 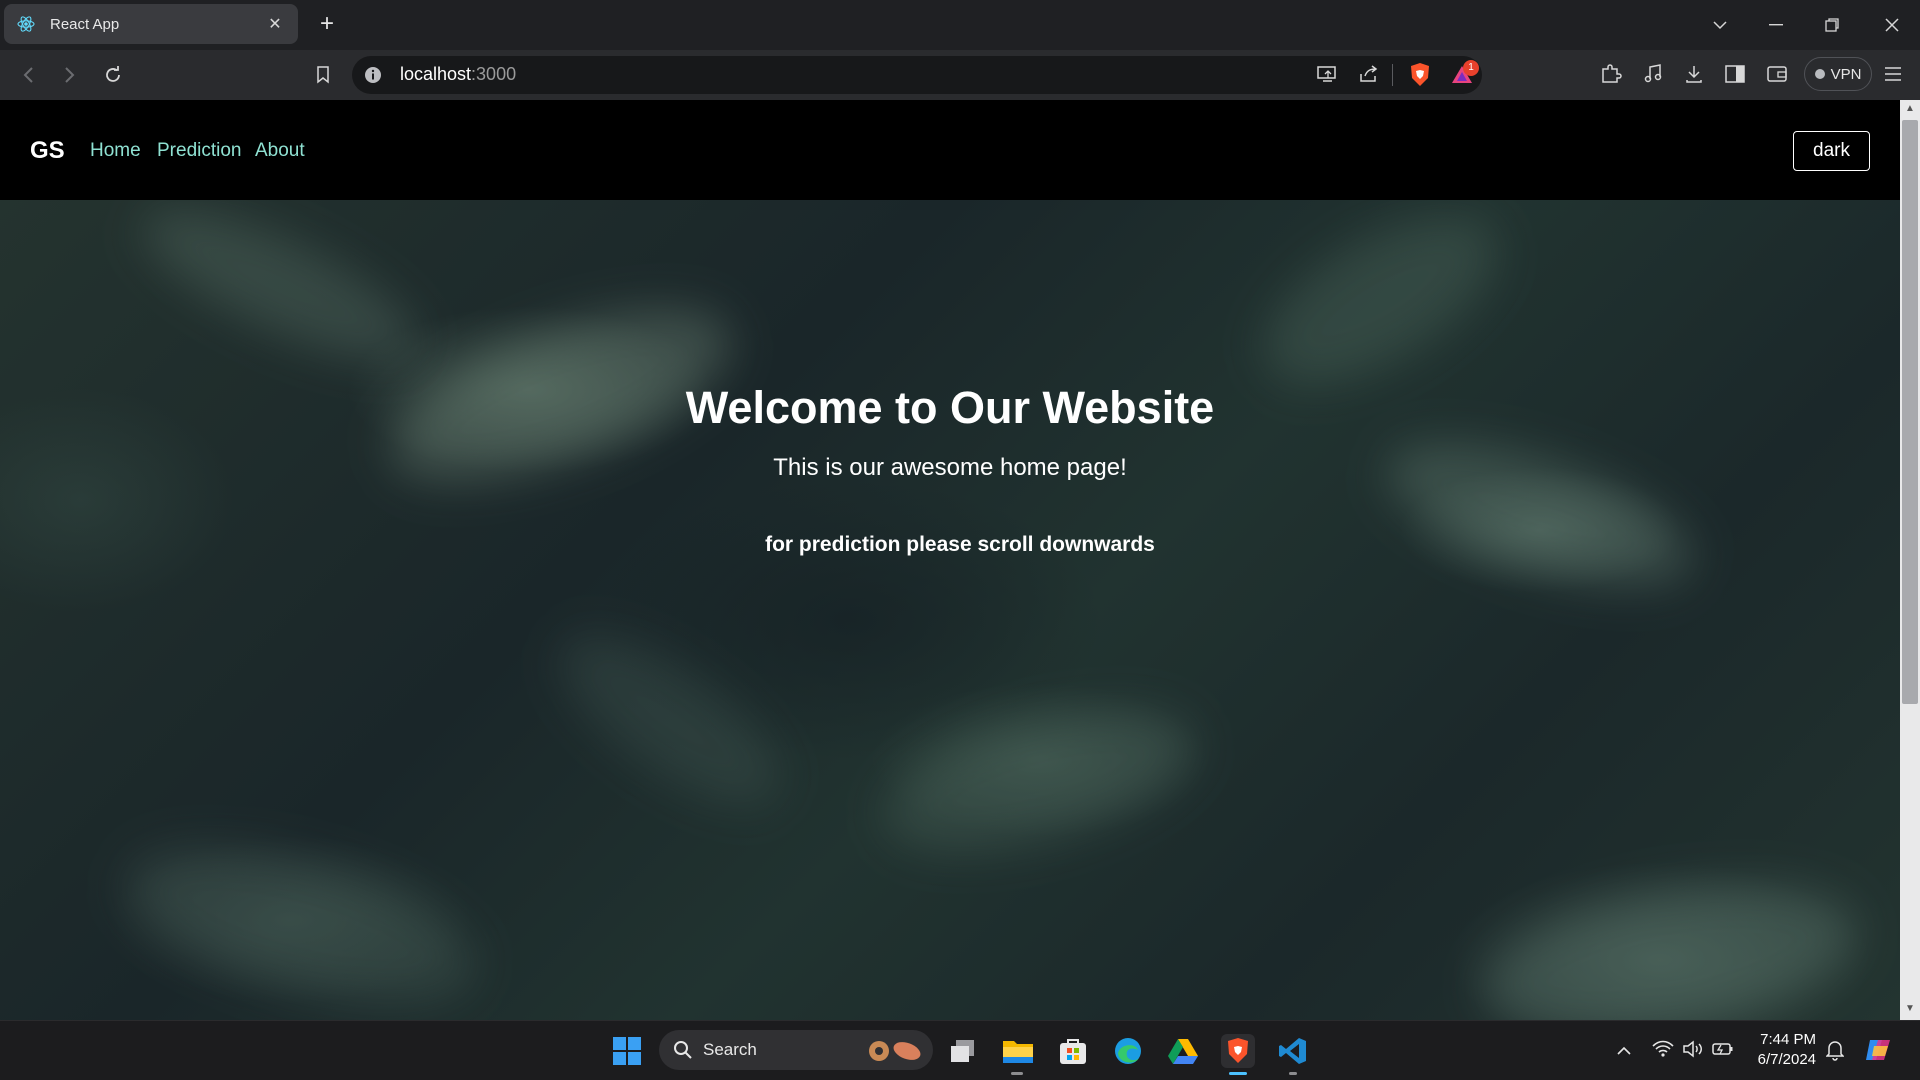 What do you see at coordinates (1694, 76) in the screenshot?
I see `download-icon` at bounding box center [1694, 76].